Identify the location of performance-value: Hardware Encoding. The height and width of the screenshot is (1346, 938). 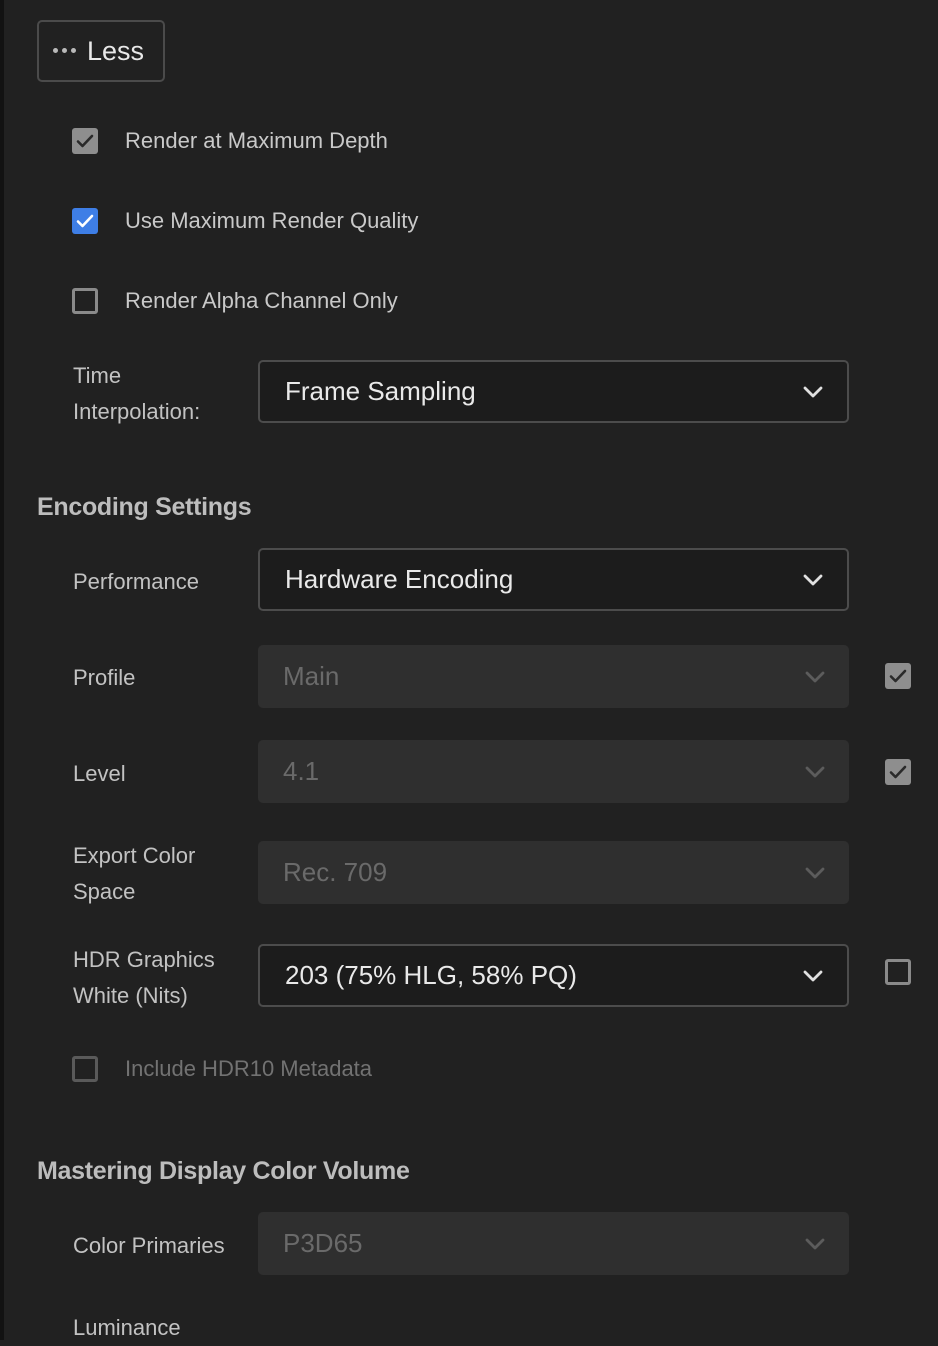
(399, 579).